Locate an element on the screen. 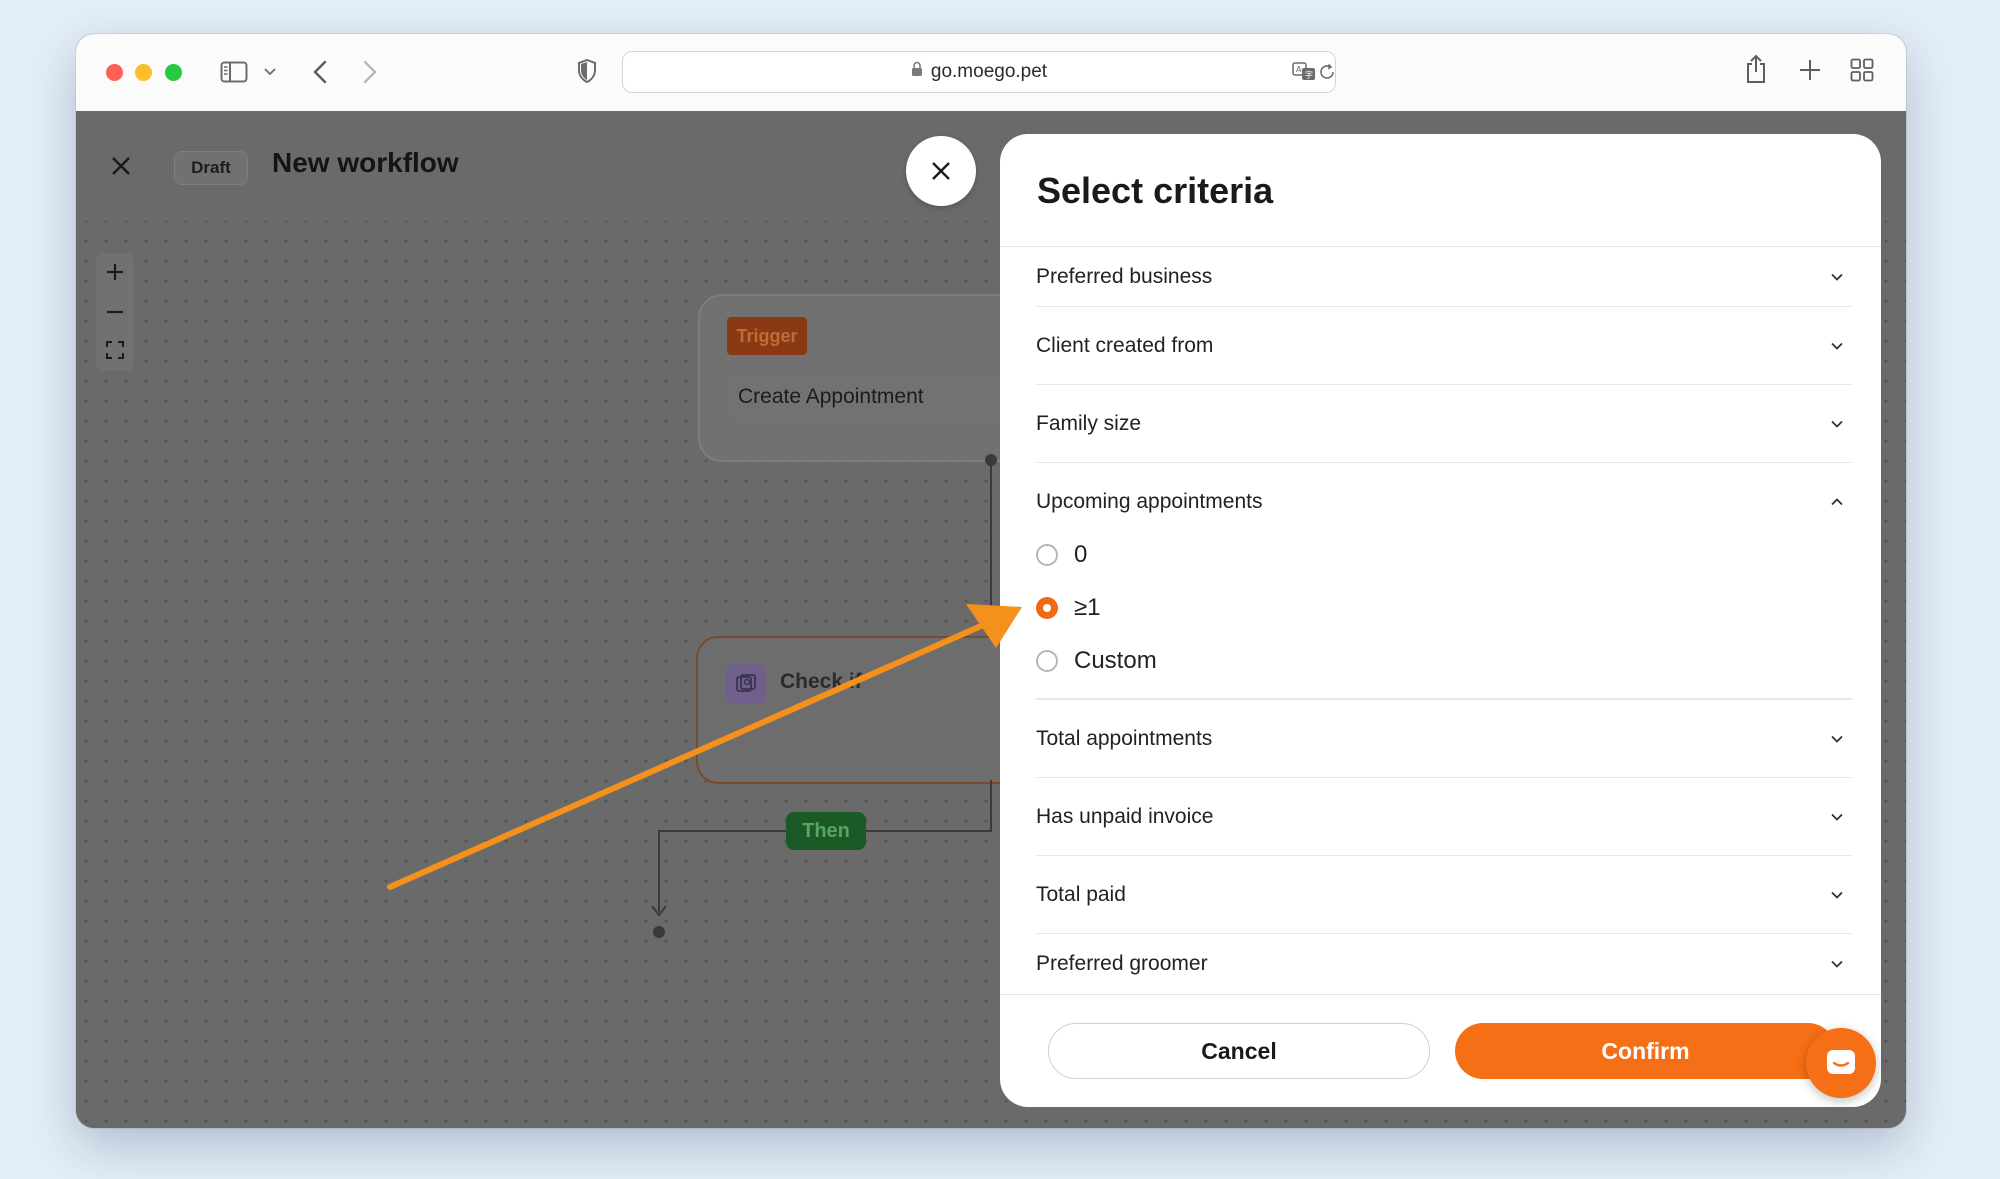 The height and width of the screenshot is (1179, 2000). svg-text: A is located at coordinates (1299, 69).